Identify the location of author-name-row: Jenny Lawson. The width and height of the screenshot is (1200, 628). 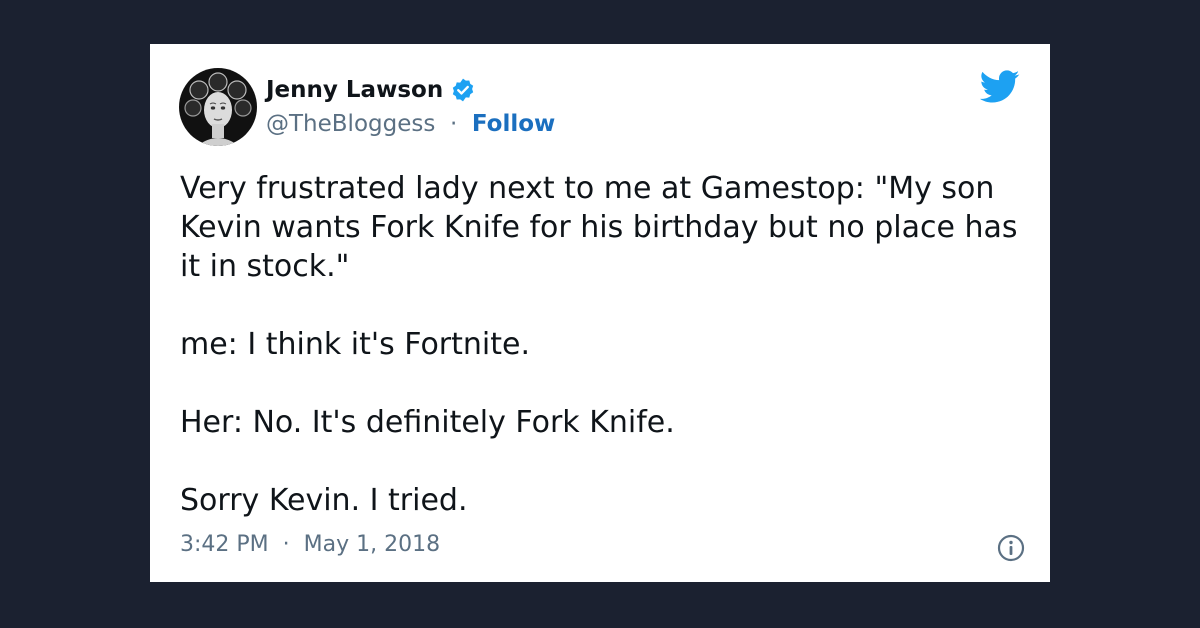
(371, 90).